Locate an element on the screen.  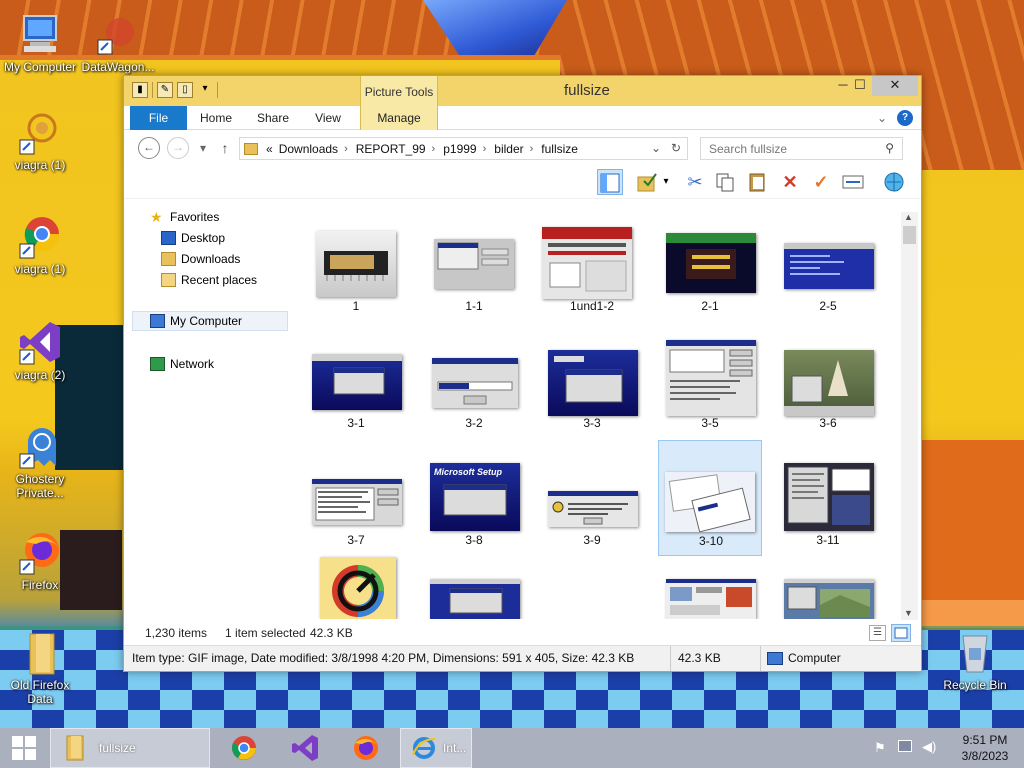
title-bar: ▮ ✎ ▯ ▾ Picture Tools fullsize ─ ☐ ✕ is located at coordinates (522, 91).